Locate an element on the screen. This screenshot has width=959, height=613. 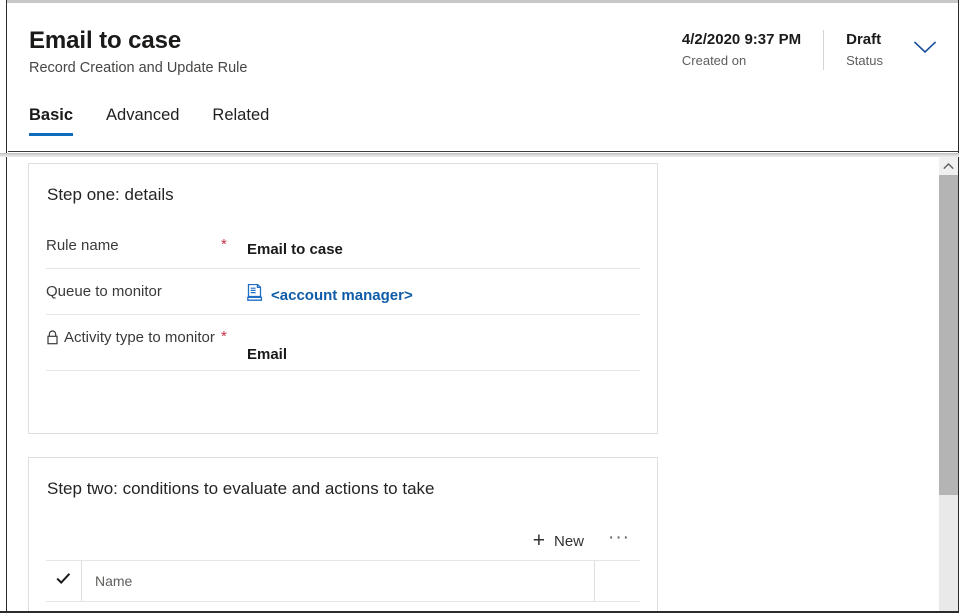
queue-to-monitor-value: <account manager> is located at coordinates (443, 293).